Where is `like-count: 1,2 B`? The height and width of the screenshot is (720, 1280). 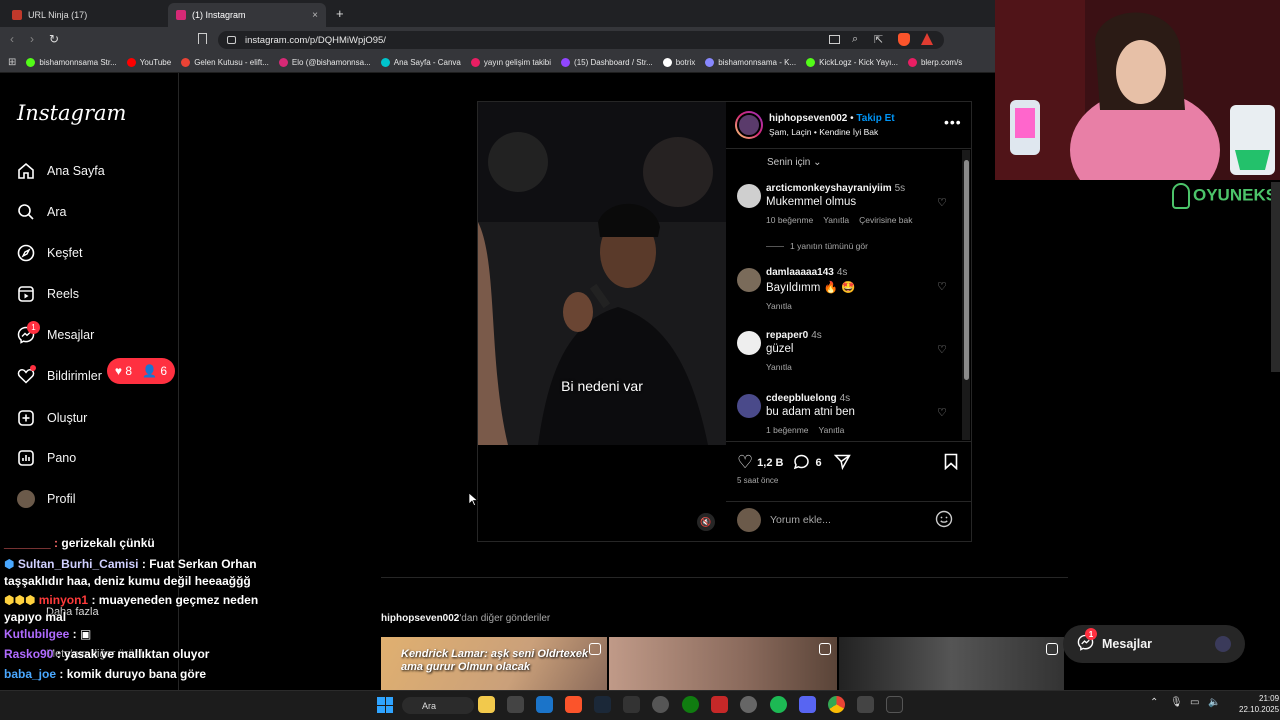
like-count: 1,2 B is located at coordinates (770, 463).